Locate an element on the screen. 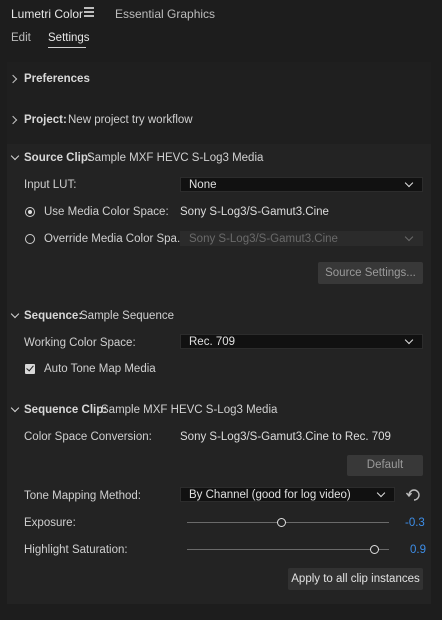  override-color-space-dropdown: Sony S-Log3/S-Gamut3.Cine is located at coordinates (301, 238).